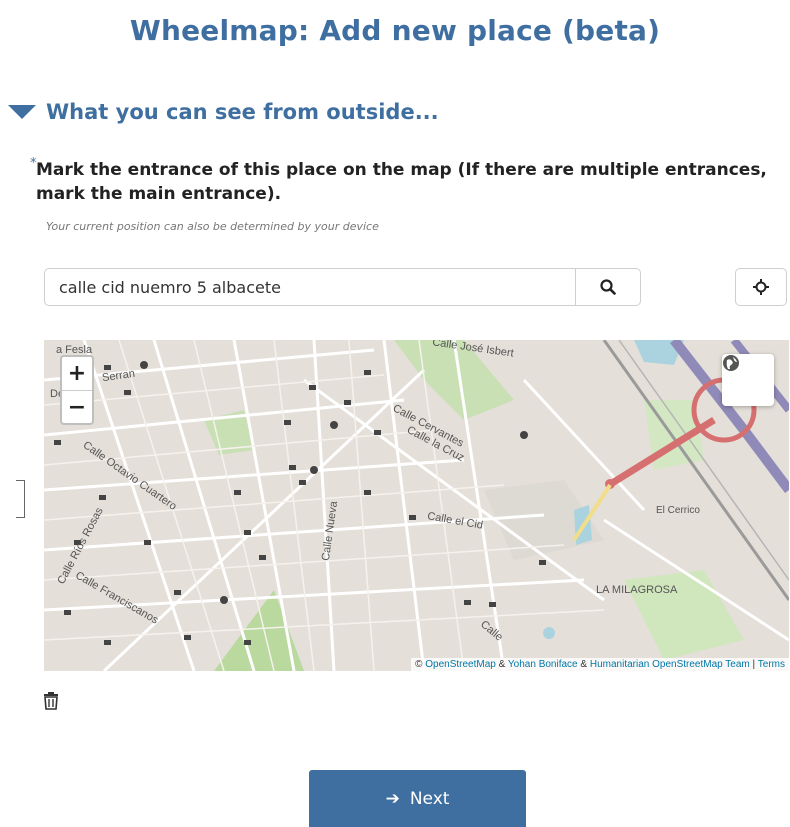  What do you see at coordinates (731, 363) in the screenshot?
I see `globe-icon` at bounding box center [731, 363].